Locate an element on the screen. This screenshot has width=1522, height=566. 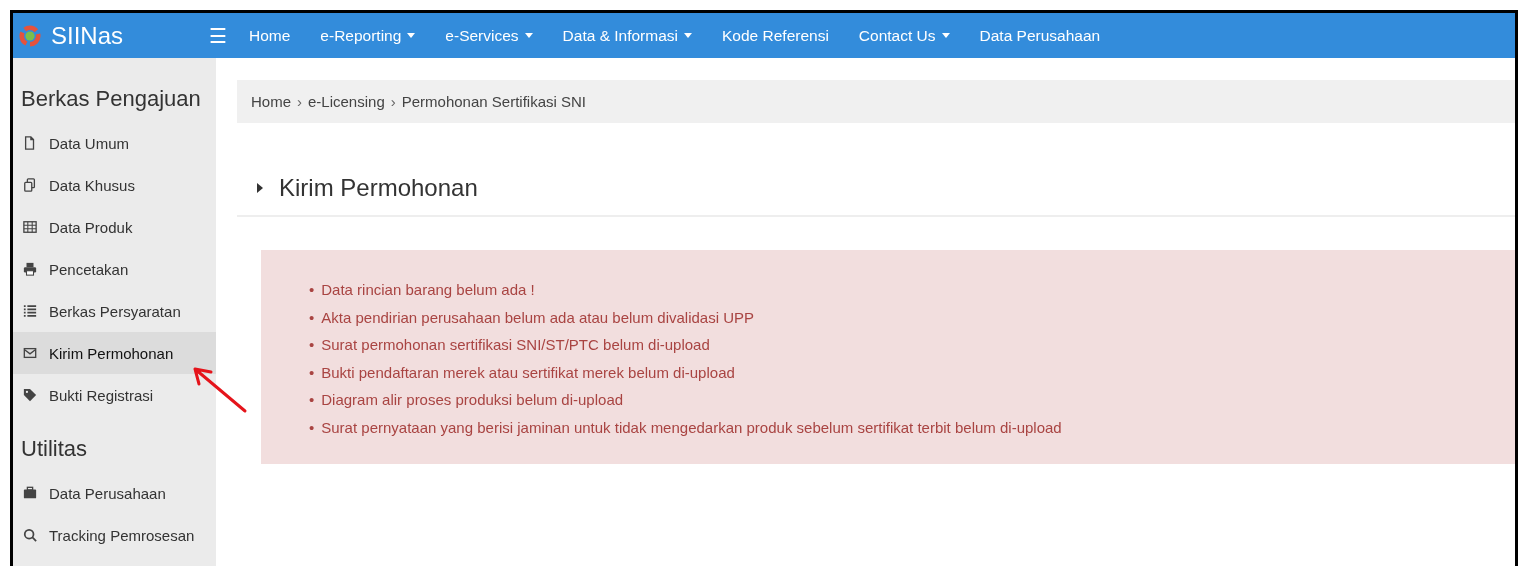
sidebar-item: Pencetakan is located at coordinates (114, 269).